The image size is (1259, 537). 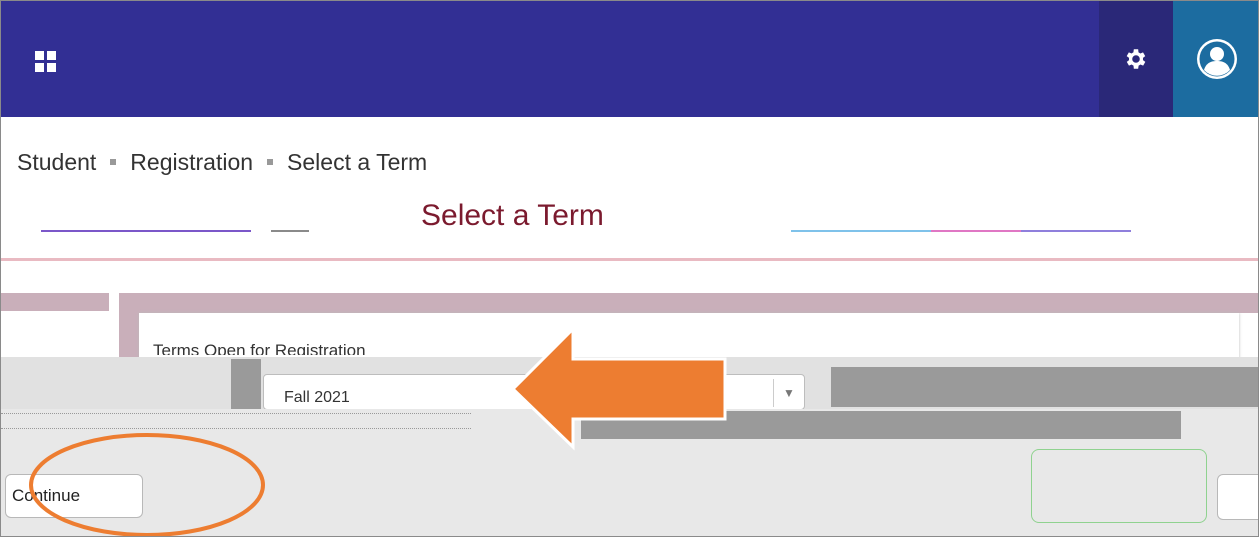 What do you see at coordinates (56, 162) in the screenshot?
I see `breadcrumb-student: Student` at bounding box center [56, 162].